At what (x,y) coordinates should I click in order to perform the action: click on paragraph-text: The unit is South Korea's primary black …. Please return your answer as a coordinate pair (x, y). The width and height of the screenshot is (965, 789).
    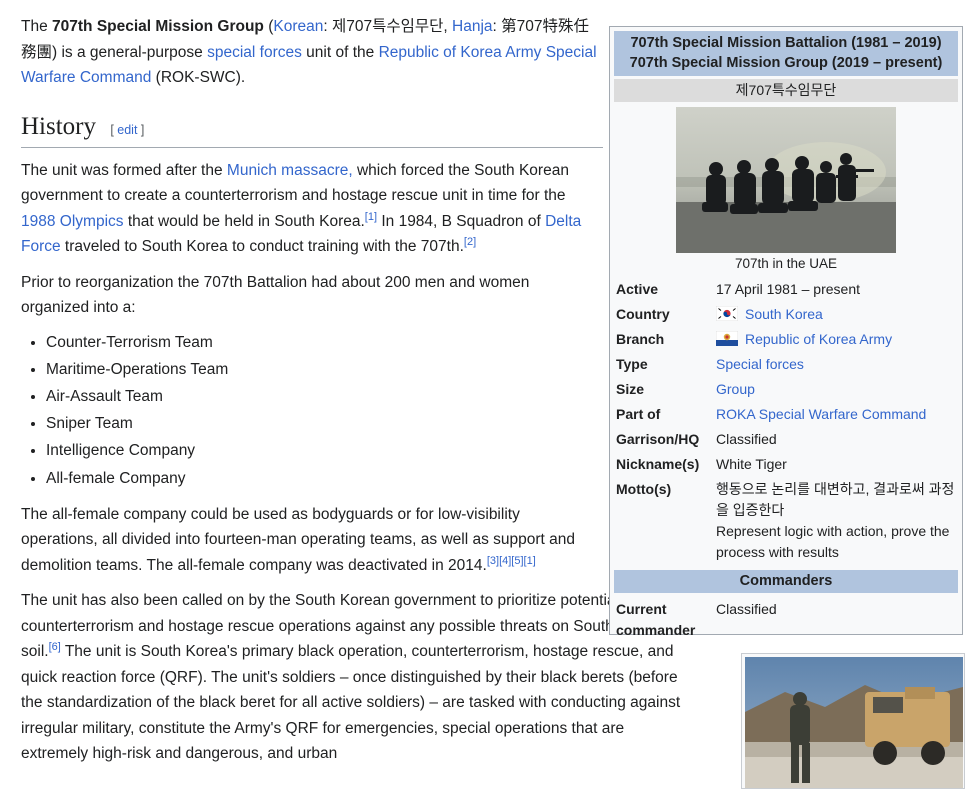
    Looking at the image, I should click on (351, 703).